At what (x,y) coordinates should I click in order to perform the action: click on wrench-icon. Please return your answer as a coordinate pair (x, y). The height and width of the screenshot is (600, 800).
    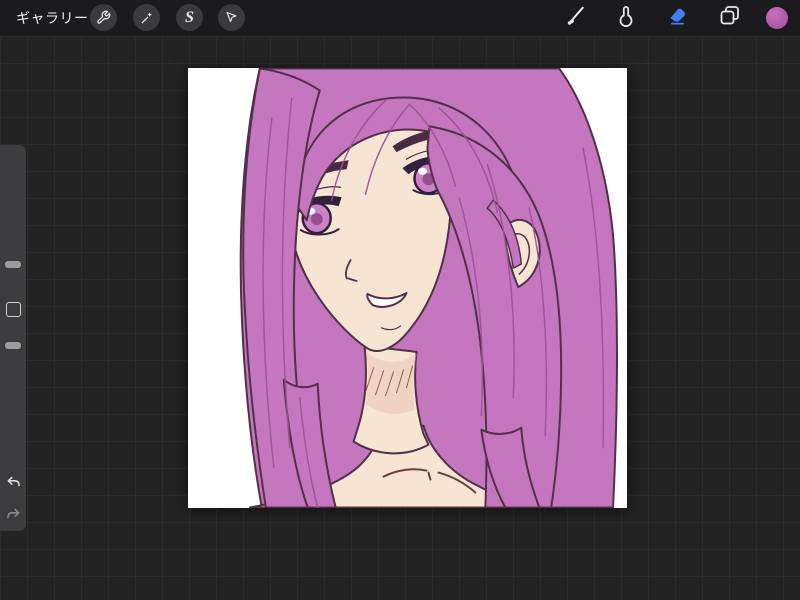
    Looking at the image, I should click on (103, 17).